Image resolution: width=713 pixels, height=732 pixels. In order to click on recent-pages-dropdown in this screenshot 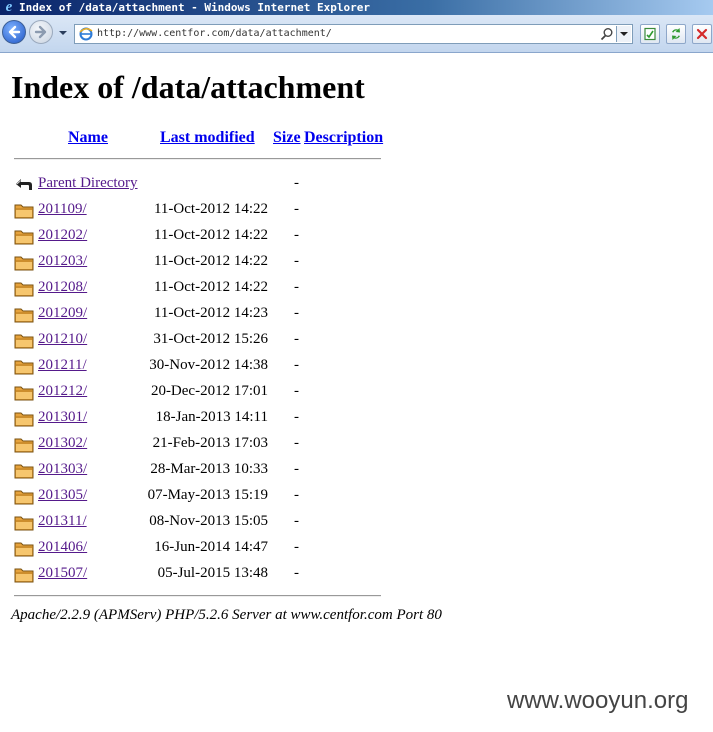, I will do `click(63, 33)`.